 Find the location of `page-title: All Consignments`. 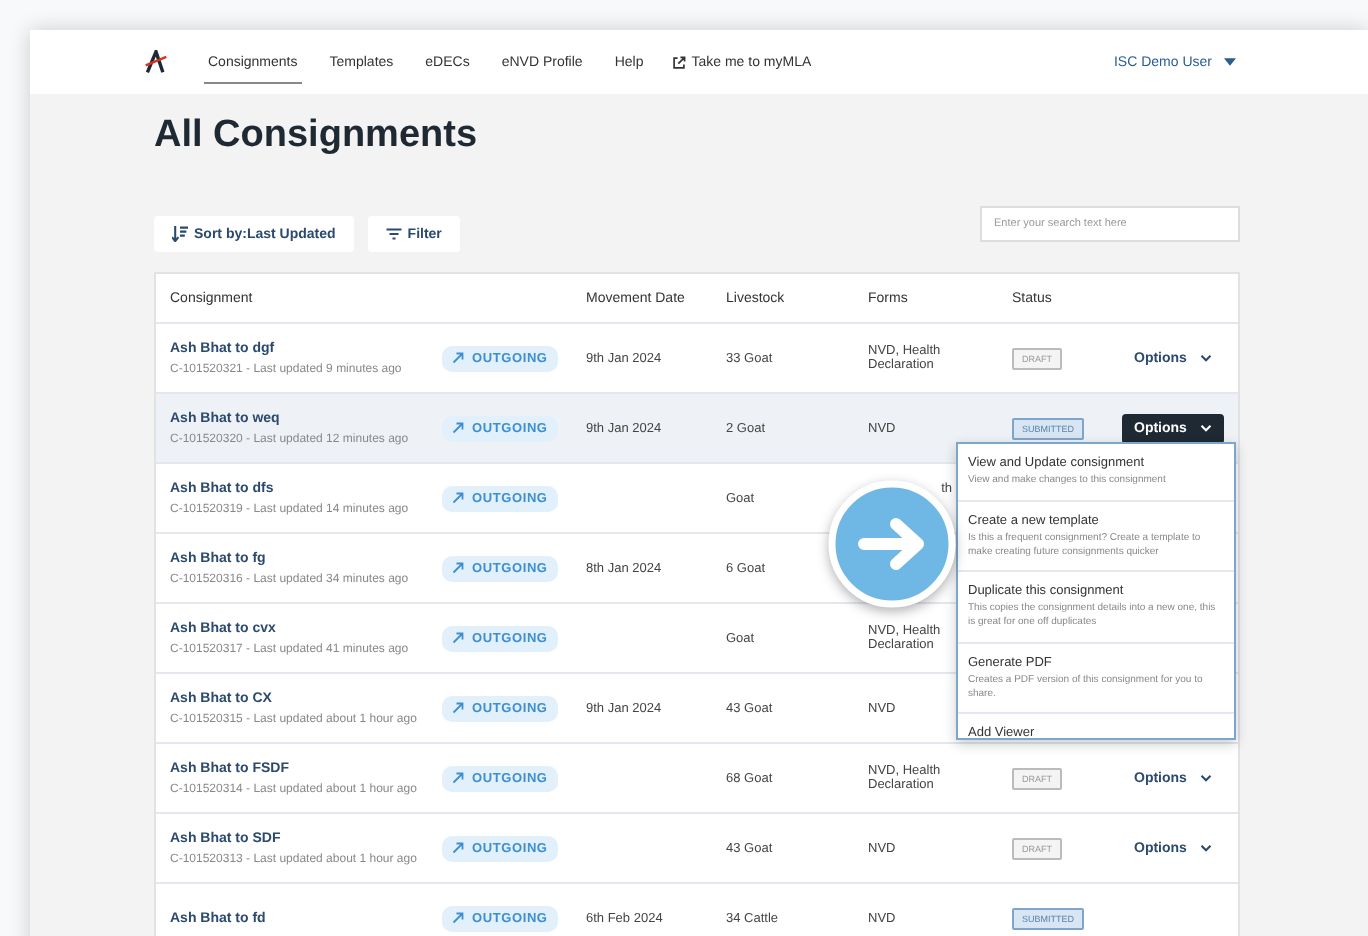

page-title: All Consignments is located at coordinates (317, 136).